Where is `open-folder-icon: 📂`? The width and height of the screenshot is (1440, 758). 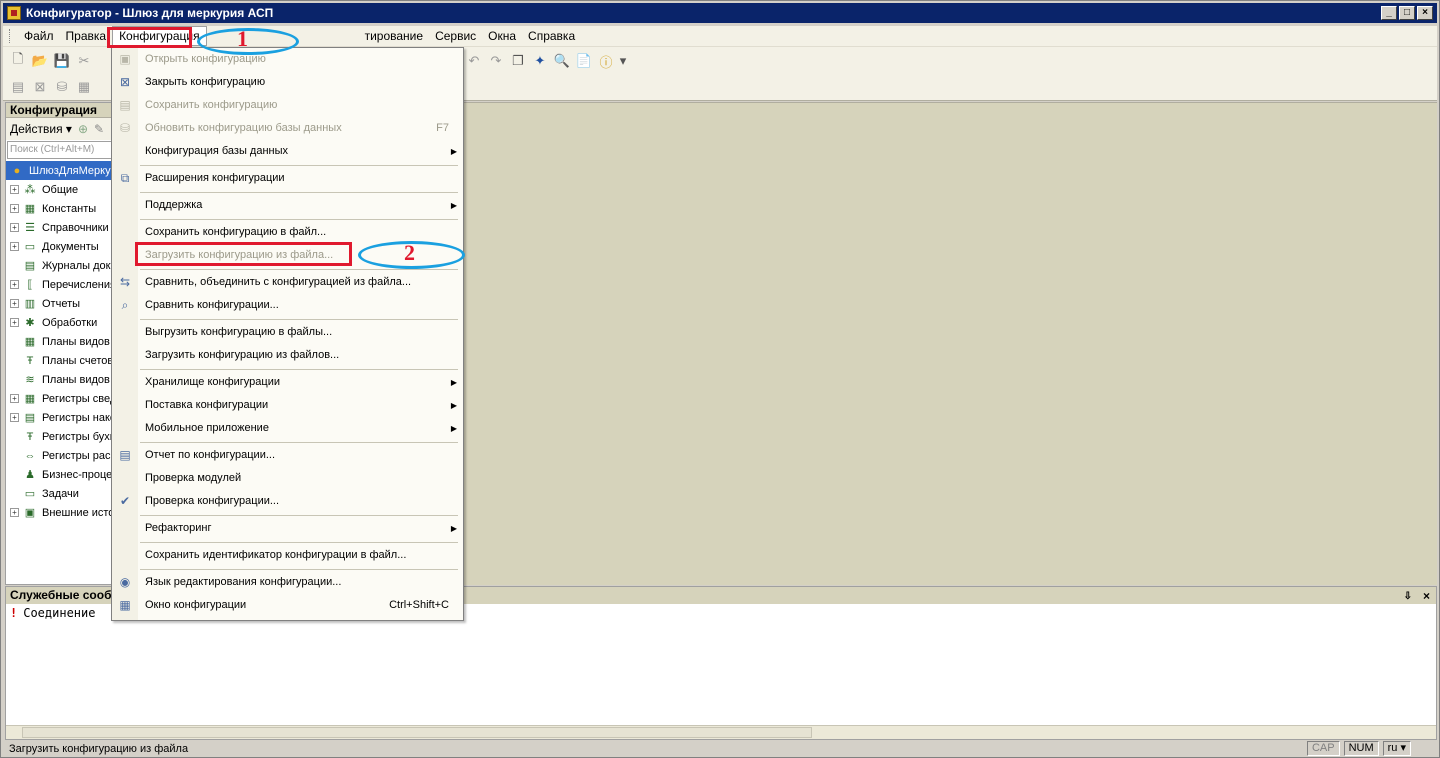 open-folder-icon: 📂 is located at coordinates (40, 61).